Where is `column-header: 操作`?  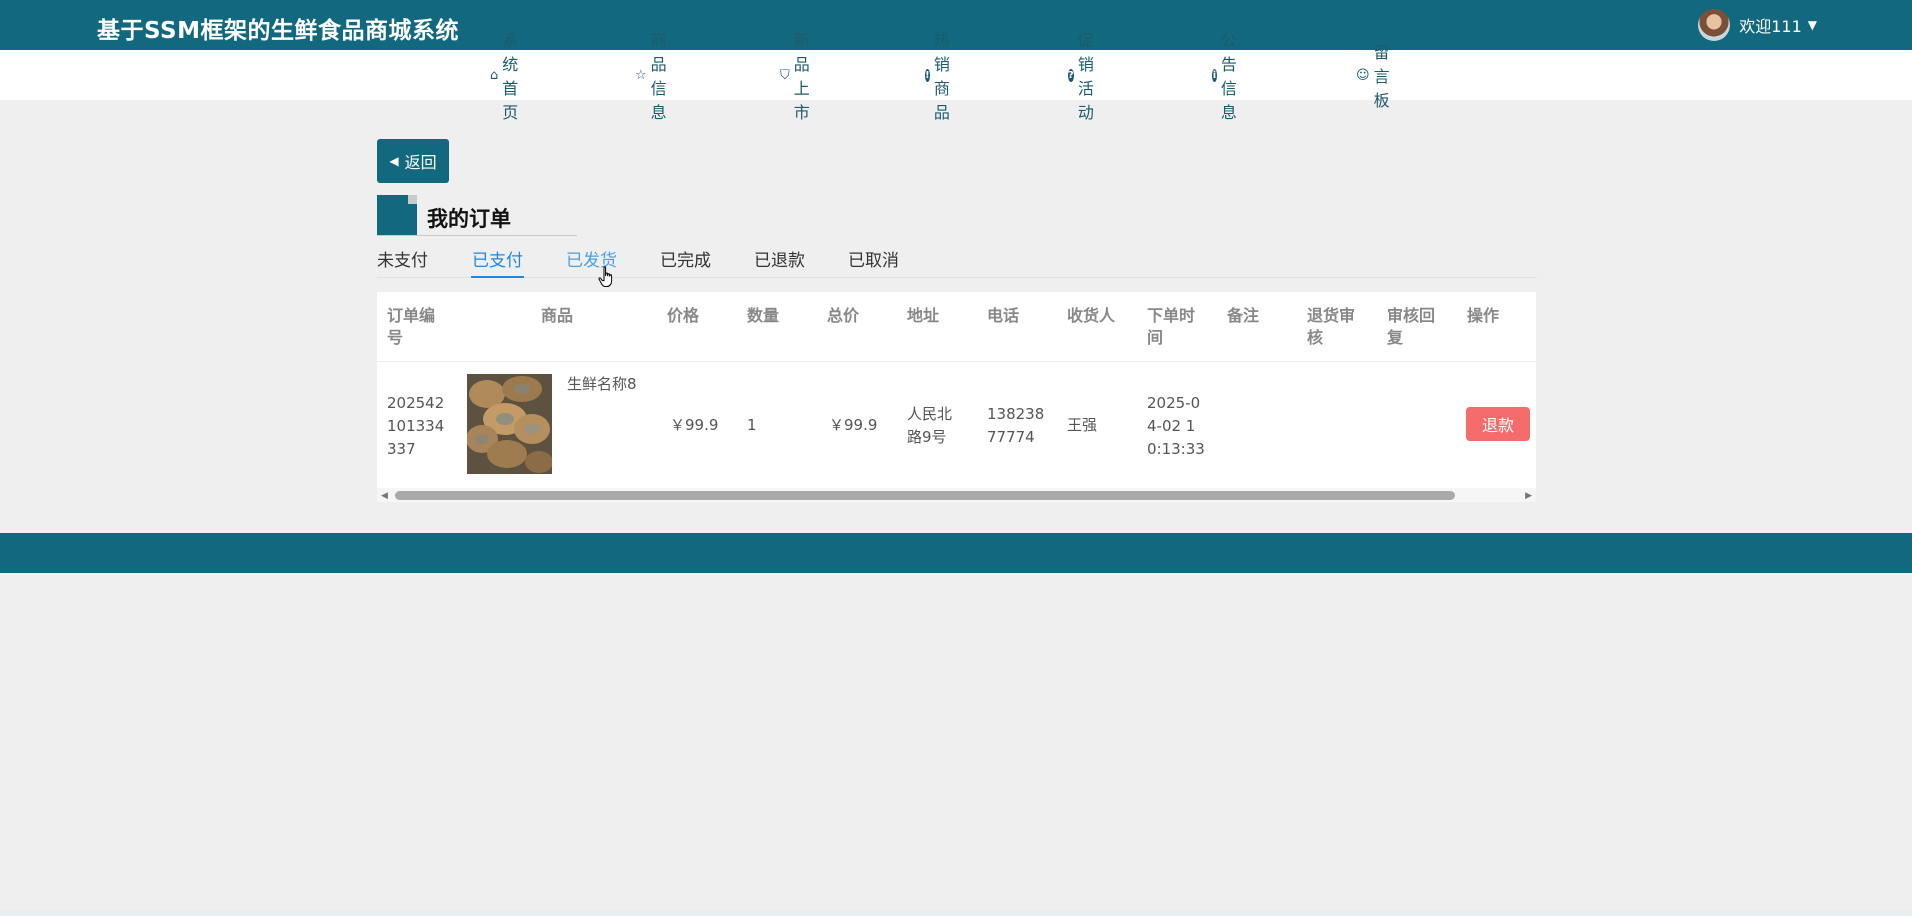 column-header: 操作 is located at coordinates (1483, 315).